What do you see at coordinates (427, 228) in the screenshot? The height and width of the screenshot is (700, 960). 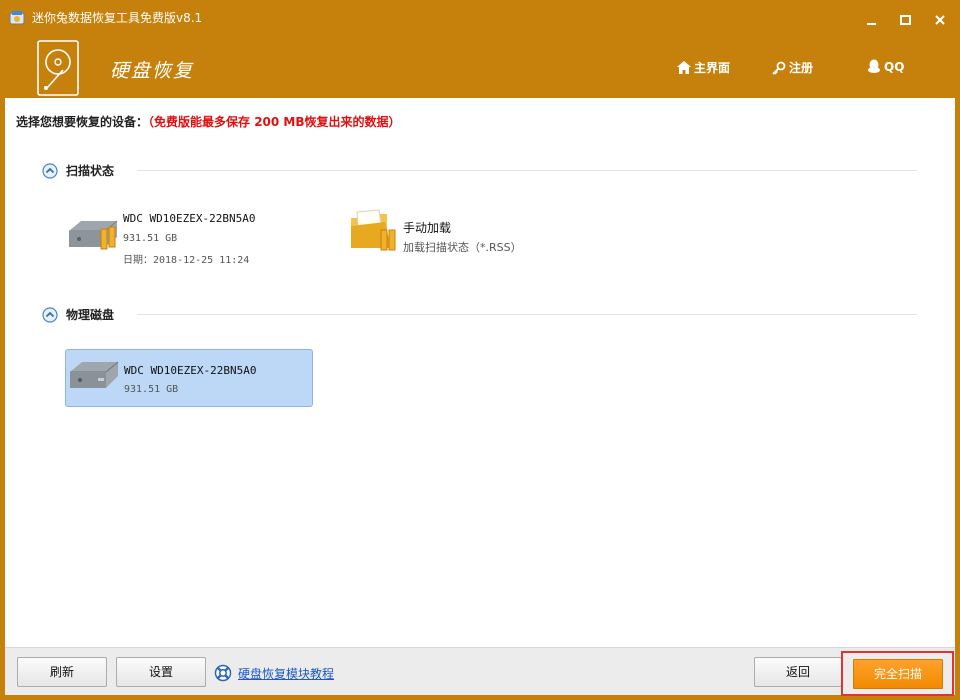 I see `manual-load-title: 手动加载` at bounding box center [427, 228].